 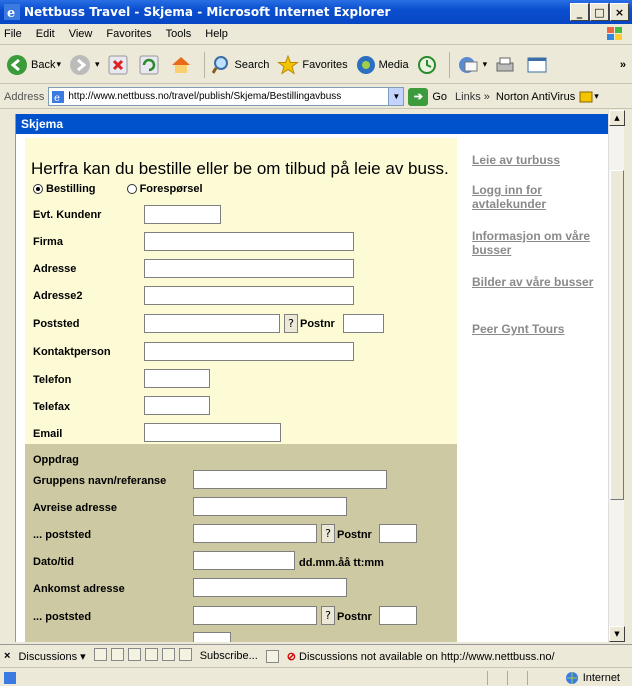 I want to click on firma-input, so click(x=249, y=241).